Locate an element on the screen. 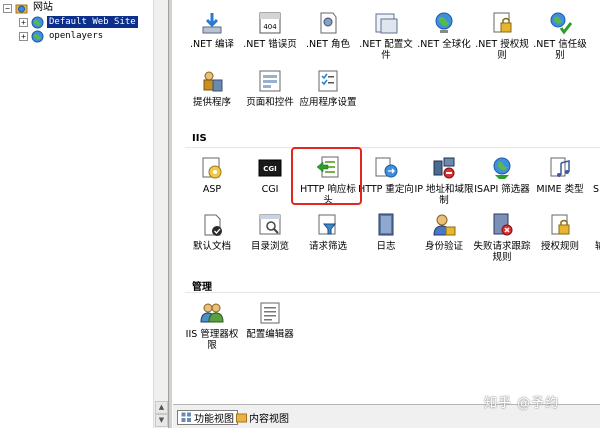  feature-pages-controls: 页面和控件 is located at coordinates (270, 96).